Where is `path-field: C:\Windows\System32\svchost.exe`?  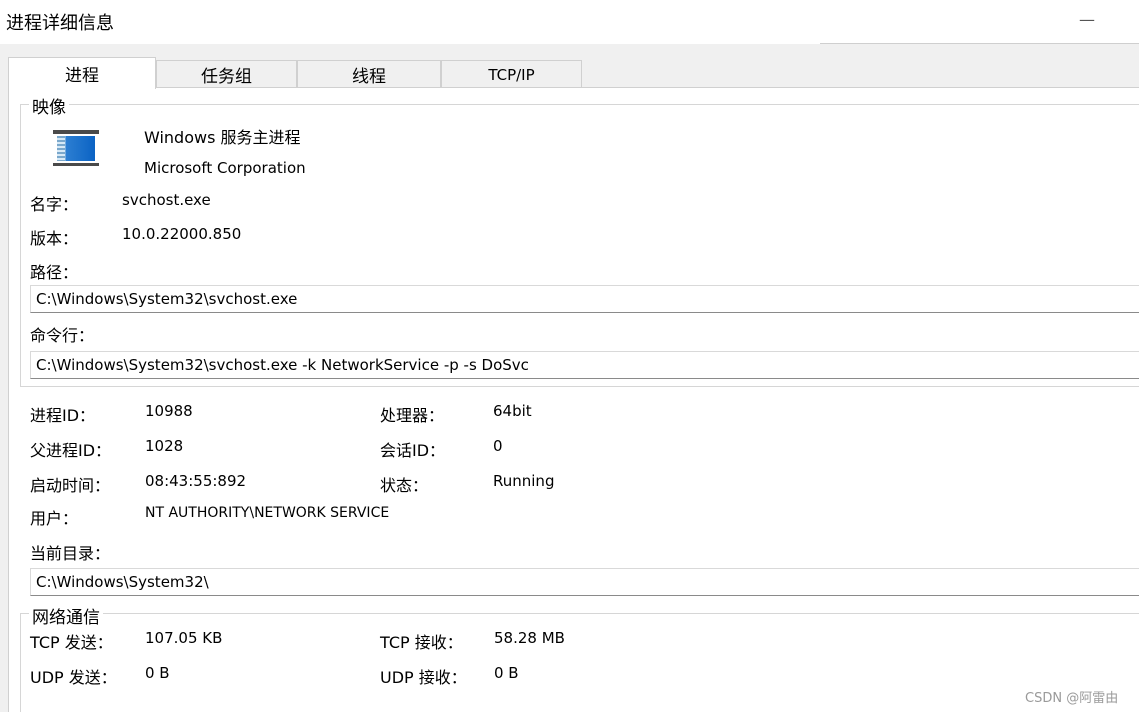 path-field: C:\Windows\System32\svchost.exe is located at coordinates (584, 299).